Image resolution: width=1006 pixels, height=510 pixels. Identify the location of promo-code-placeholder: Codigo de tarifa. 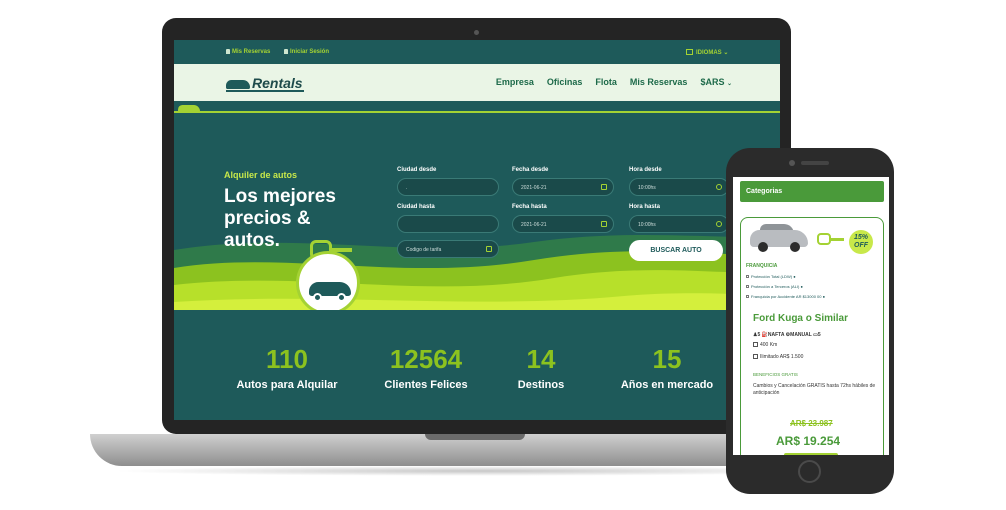
(424, 250).